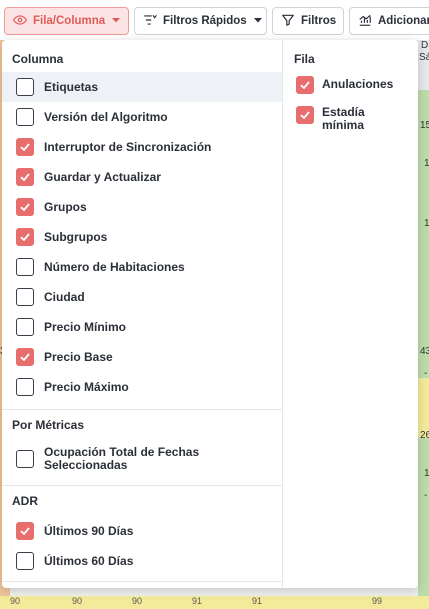 The image size is (429, 609). Describe the element at coordinates (76, 236) in the screenshot. I see `option-label: Subgrupos` at that location.